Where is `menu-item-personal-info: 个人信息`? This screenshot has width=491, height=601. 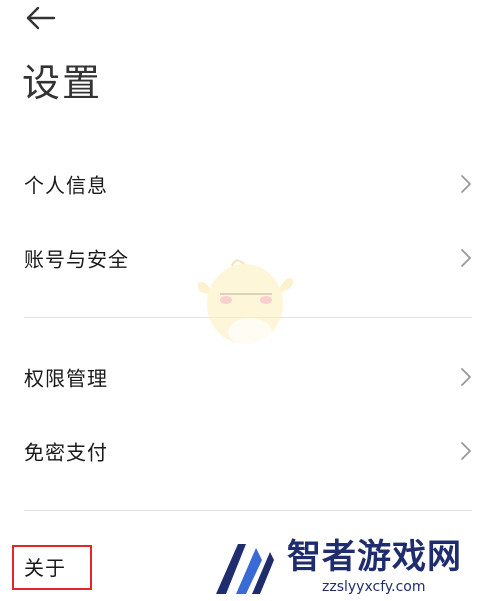 menu-item-personal-info: 个人信息 is located at coordinates (245, 184).